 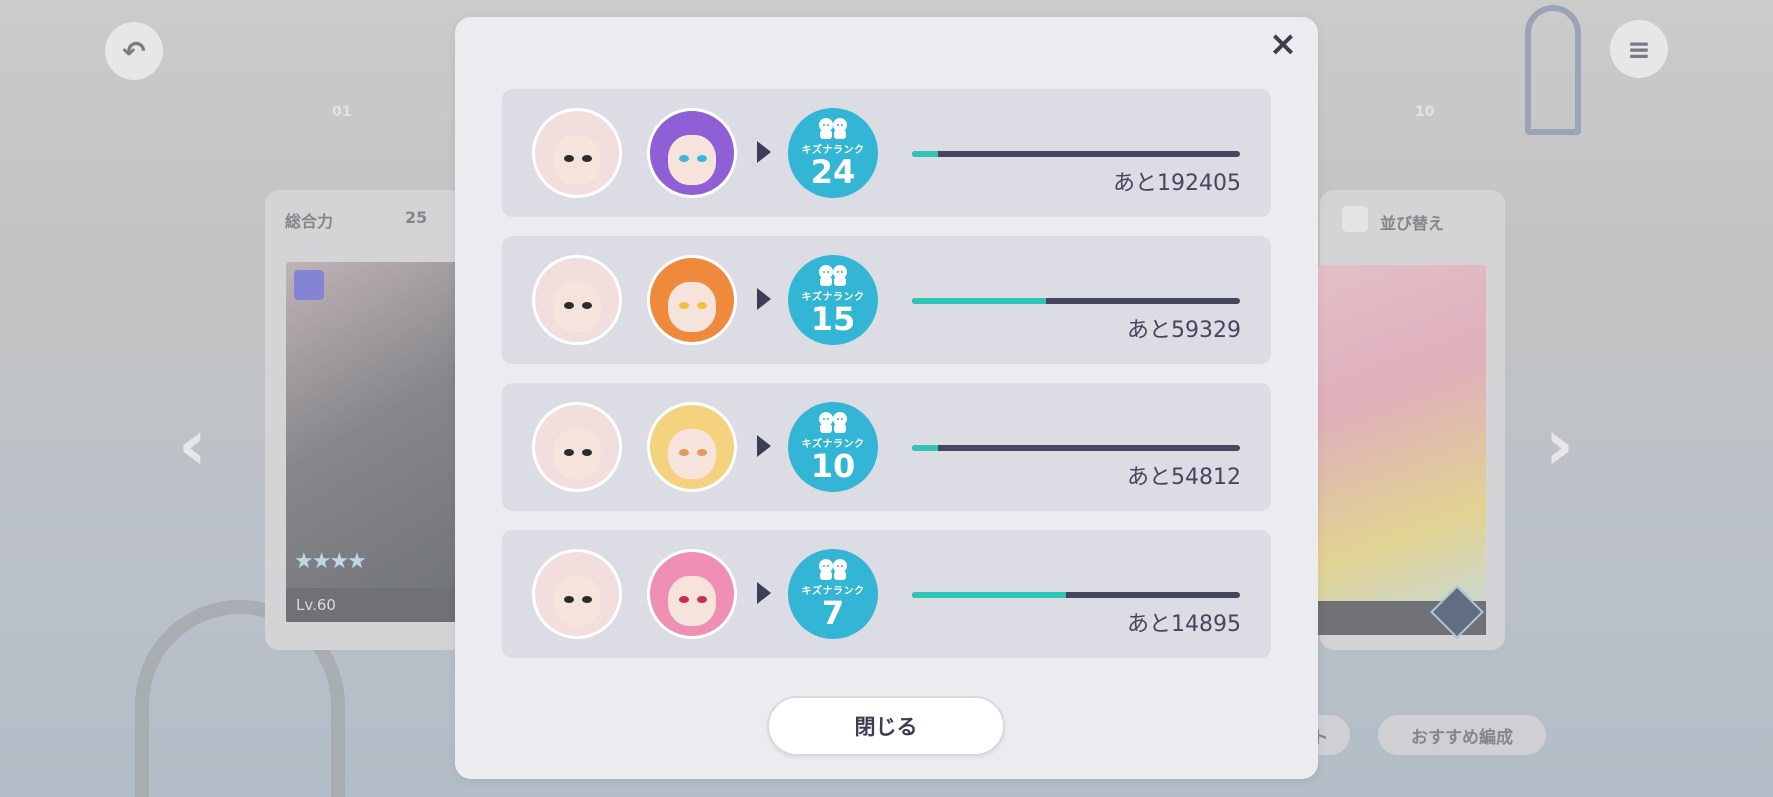 I want to click on kizuna-rank-value: 7, so click(x=833, y=613).